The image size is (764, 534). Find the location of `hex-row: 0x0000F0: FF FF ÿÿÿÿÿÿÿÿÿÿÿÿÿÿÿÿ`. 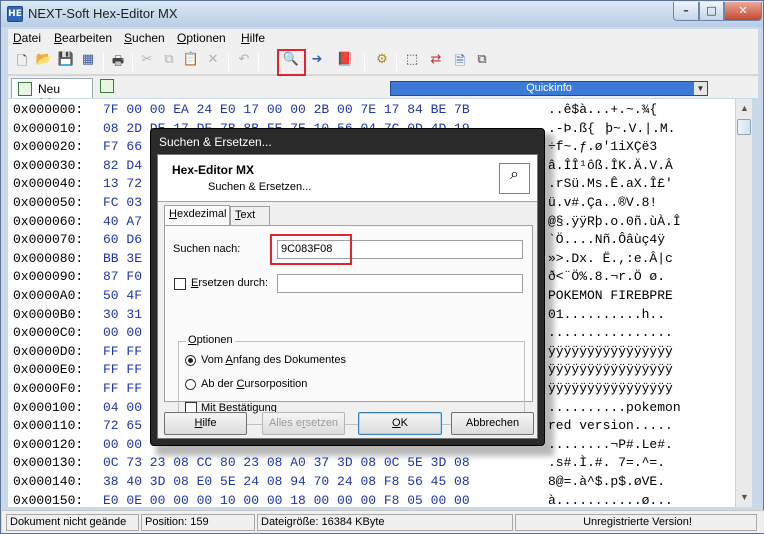

hex-row: 0x0000F0: FF FF ÿÿÿÿÿÿÿÿÿÿÿÿÿÿÿÿ is located at coordinates (343, 389).